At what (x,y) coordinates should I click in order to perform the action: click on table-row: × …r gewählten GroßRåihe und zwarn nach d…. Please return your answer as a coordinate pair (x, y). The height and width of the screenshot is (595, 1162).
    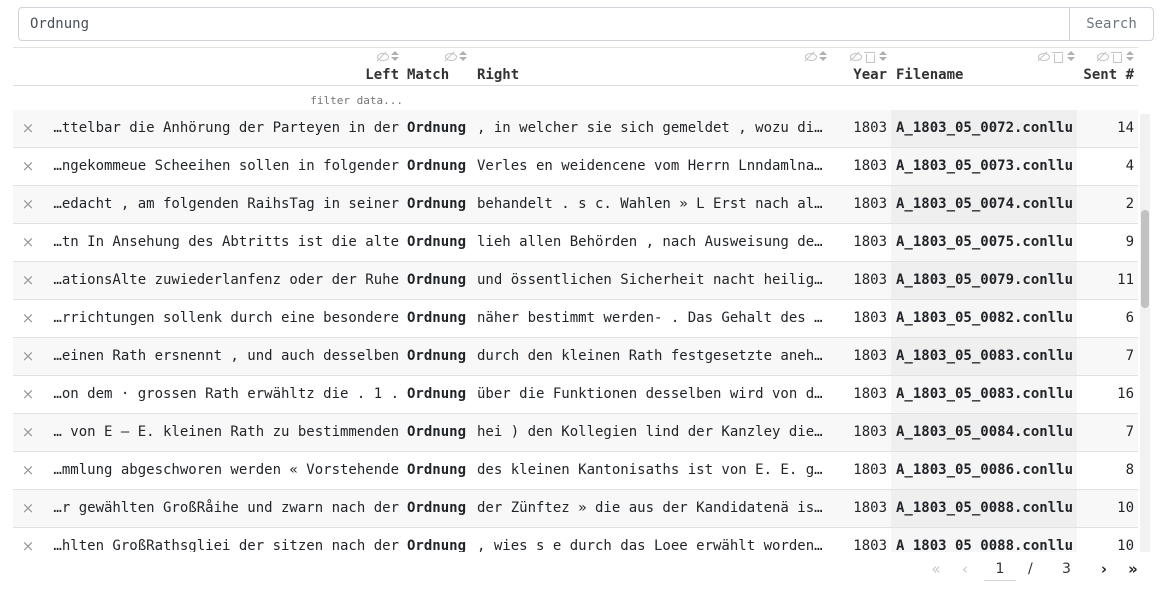
    Looking at the image, I should click on (575, 509).